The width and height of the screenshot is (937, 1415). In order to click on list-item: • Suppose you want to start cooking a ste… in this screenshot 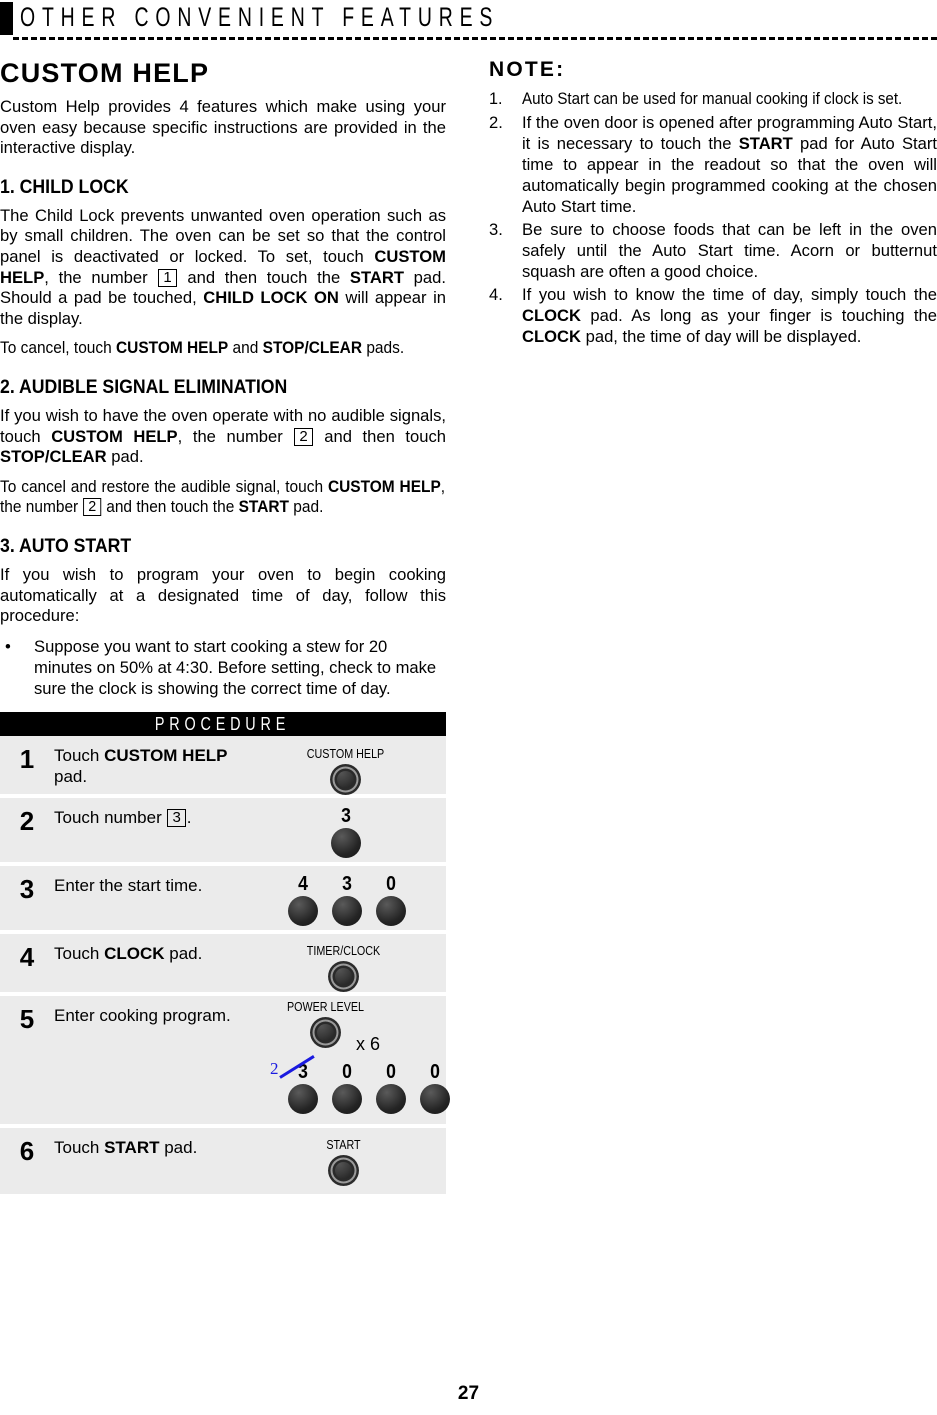, I will do `click(223, 667)`.